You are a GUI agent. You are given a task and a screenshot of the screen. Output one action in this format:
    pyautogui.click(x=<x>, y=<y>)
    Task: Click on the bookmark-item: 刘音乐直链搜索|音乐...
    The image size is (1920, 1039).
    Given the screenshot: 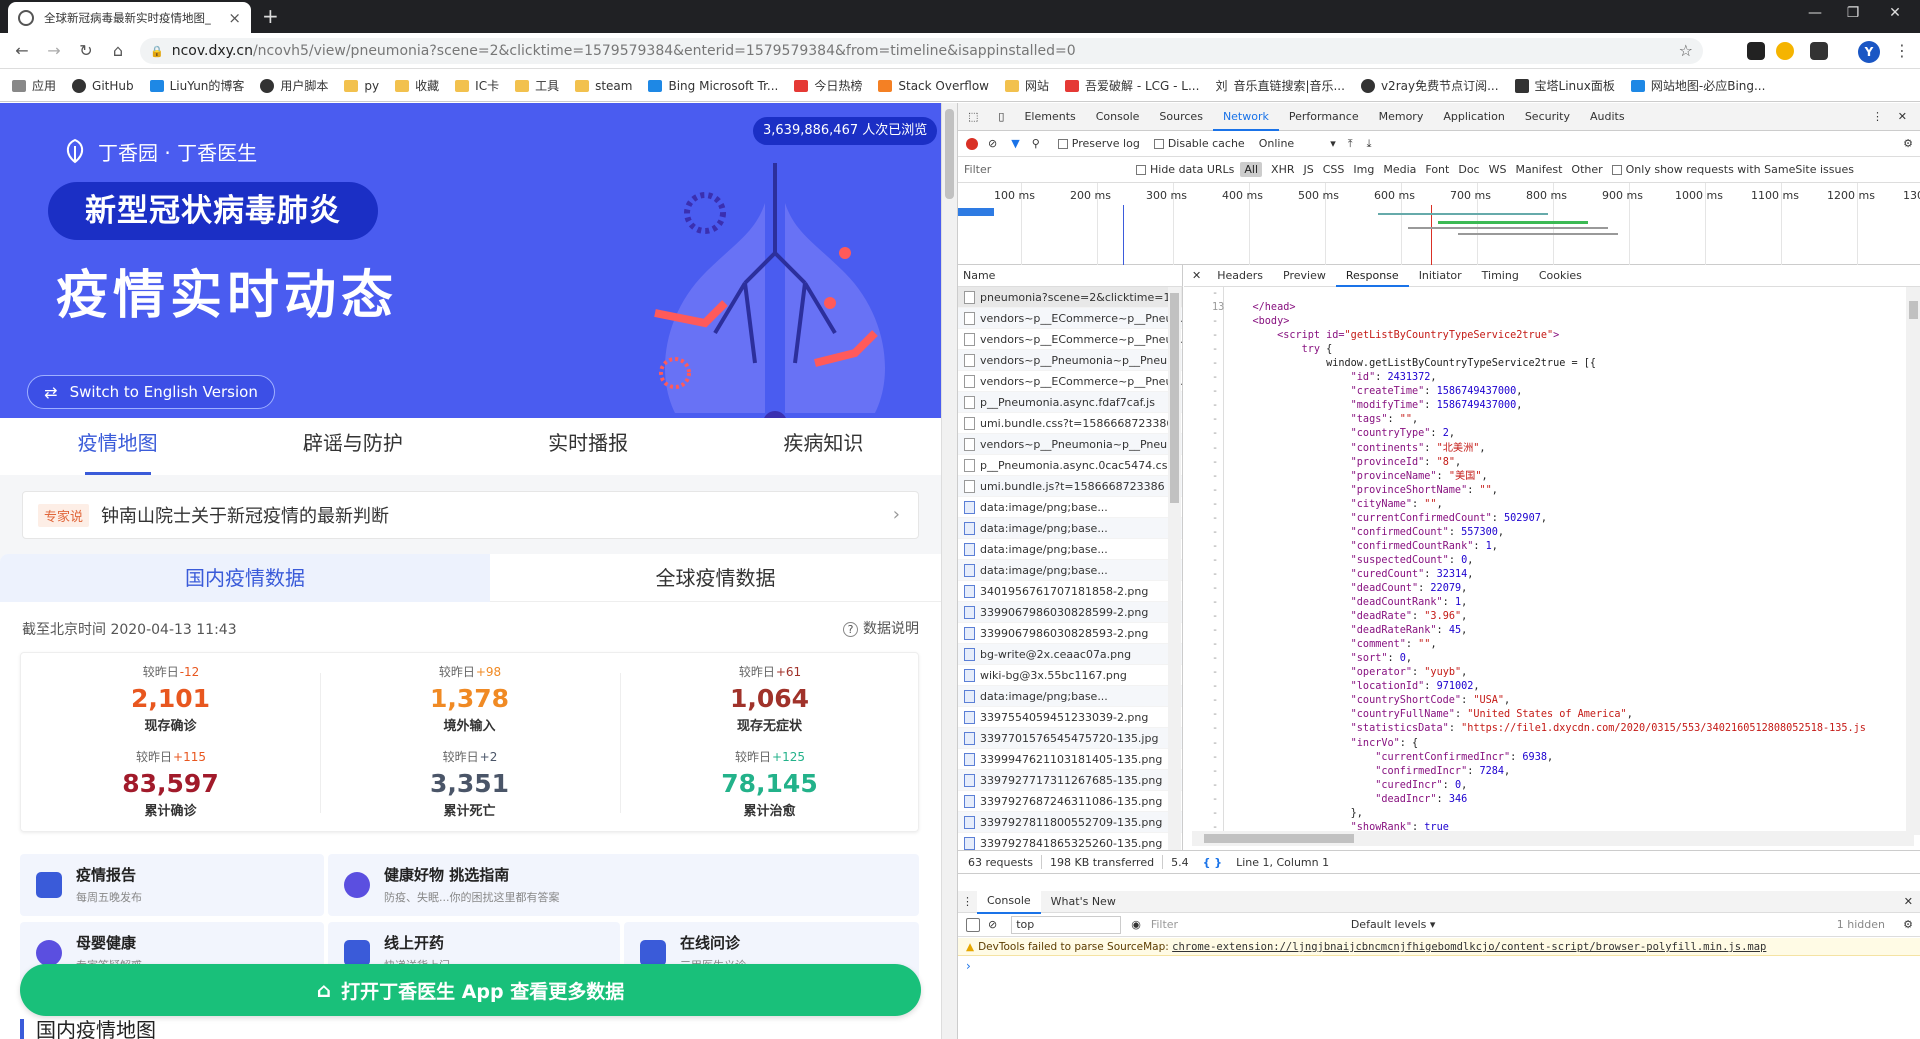 What is the action you would take?
    pyautogui.click(x=1280, y=85)
    